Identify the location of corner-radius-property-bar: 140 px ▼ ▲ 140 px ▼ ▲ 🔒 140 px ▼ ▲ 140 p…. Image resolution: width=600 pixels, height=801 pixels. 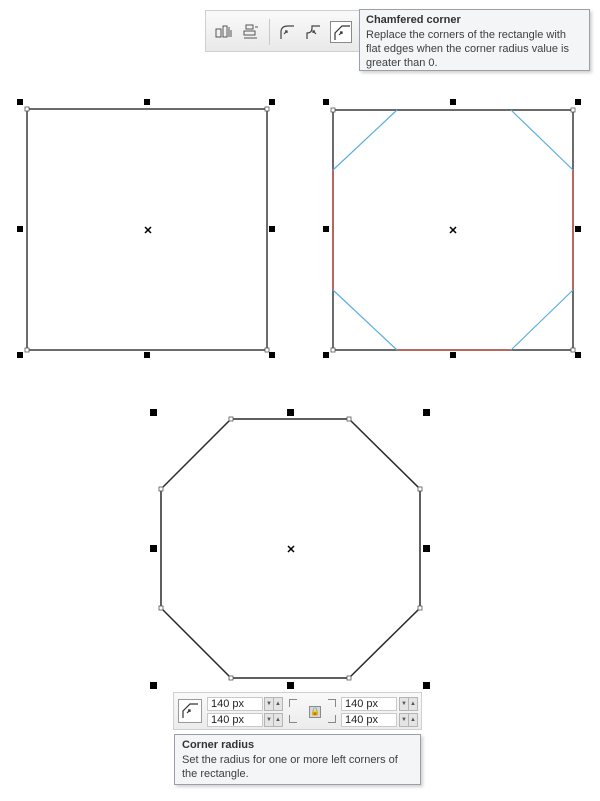
(297, 711).